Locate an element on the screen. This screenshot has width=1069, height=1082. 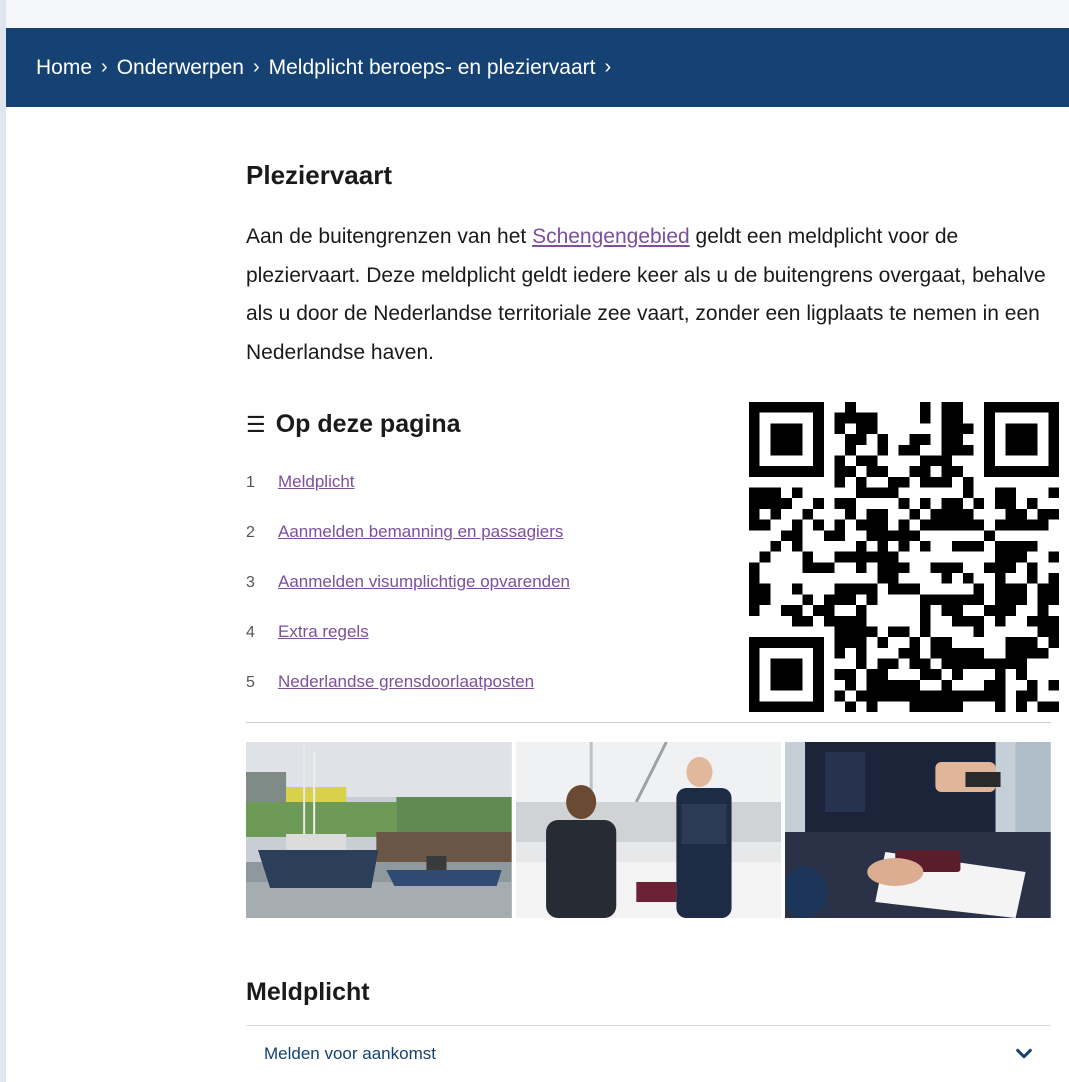
accordion-melden-voor-aankomst: Melden voor aankomst is located at coordinates (648, 1054).